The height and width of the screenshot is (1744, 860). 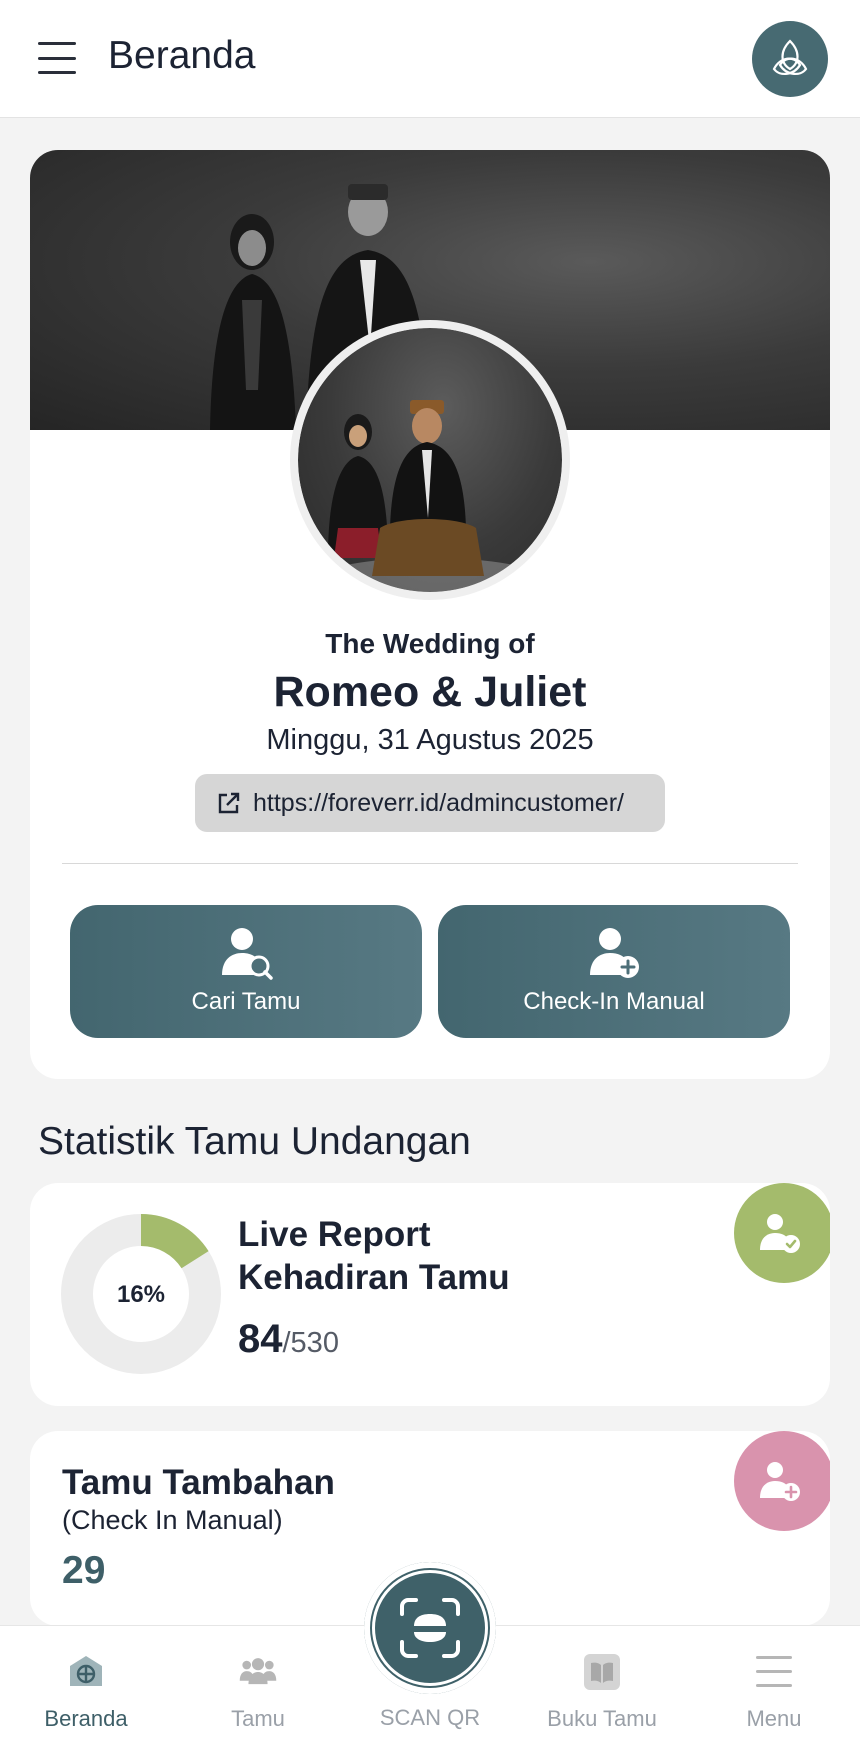 What do you see at coordinates (374, 1277) in the screenshot?
I see `live-report-title-line2: Kehadiran Tamu` at bounding box center [374, 1277].